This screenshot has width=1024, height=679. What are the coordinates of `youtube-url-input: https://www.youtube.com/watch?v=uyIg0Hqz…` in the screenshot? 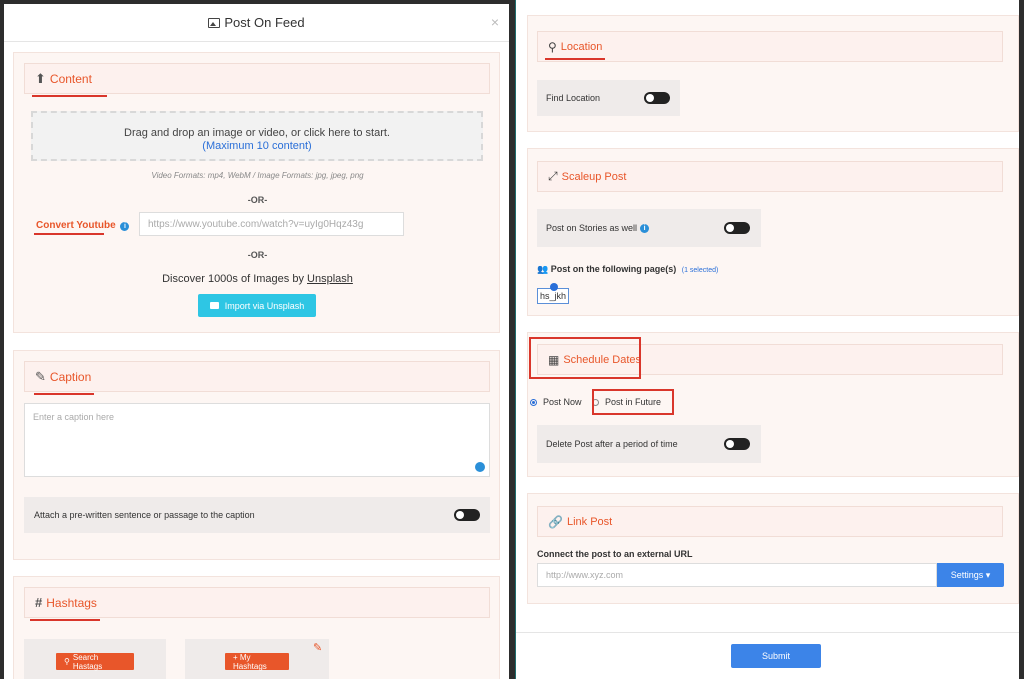 It's located at (271, 224).